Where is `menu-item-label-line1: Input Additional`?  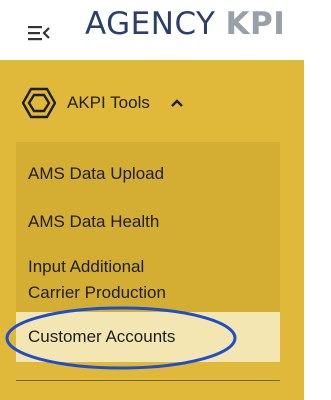
menu-item-label-line1: Input Additional is located at coordinates (86, 266).